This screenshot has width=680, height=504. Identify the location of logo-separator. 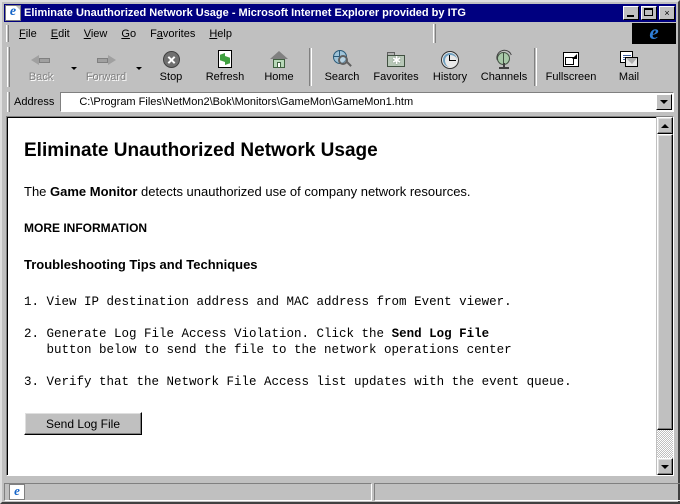
(434, 33).